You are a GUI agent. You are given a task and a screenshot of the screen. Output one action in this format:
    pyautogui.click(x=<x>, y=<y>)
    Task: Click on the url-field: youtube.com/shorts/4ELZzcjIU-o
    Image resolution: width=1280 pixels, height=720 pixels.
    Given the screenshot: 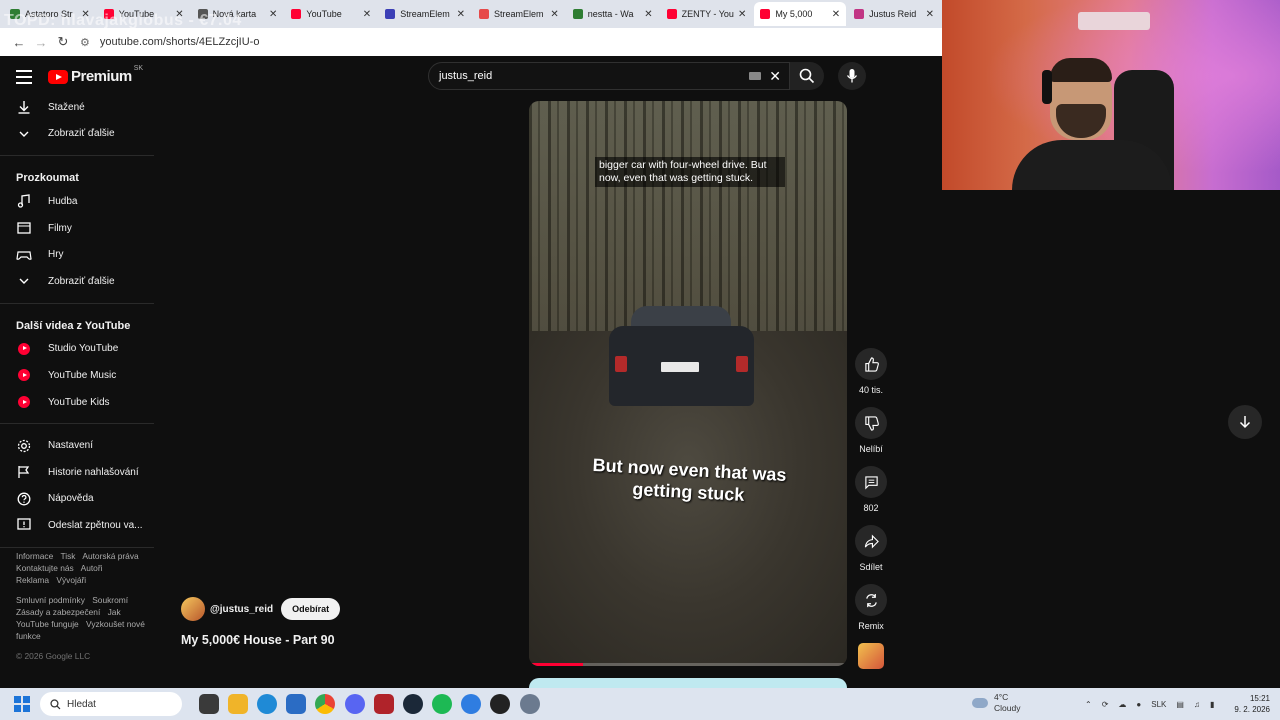 What is the action you would take?
    pyautogui.click(x=180, y=42)
    